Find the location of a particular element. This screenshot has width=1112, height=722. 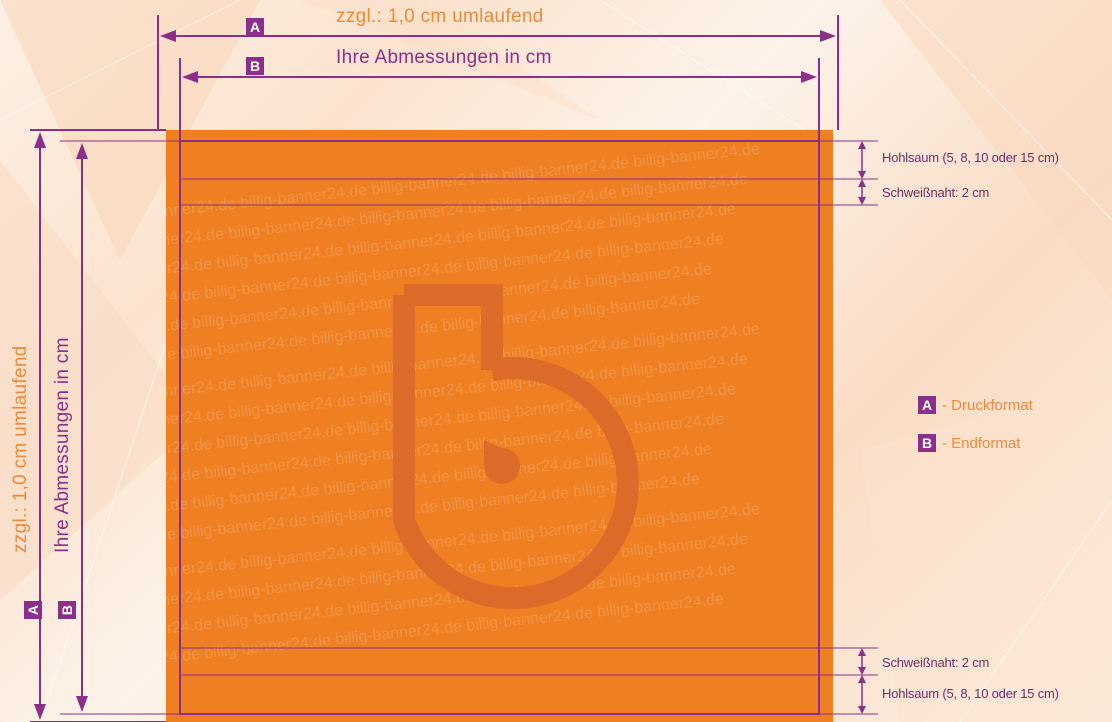

top-dimension-a-label: zzgl.: 1,0 cm umlaufend is located at coordinates (440, 16).